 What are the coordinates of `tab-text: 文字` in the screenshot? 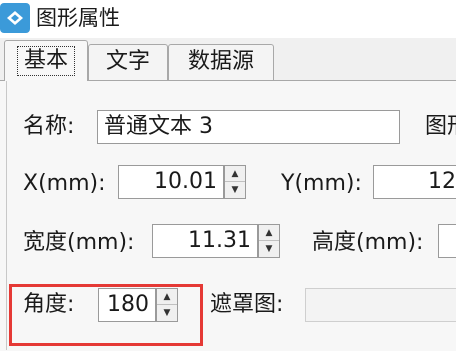 It's located at (128, 62).